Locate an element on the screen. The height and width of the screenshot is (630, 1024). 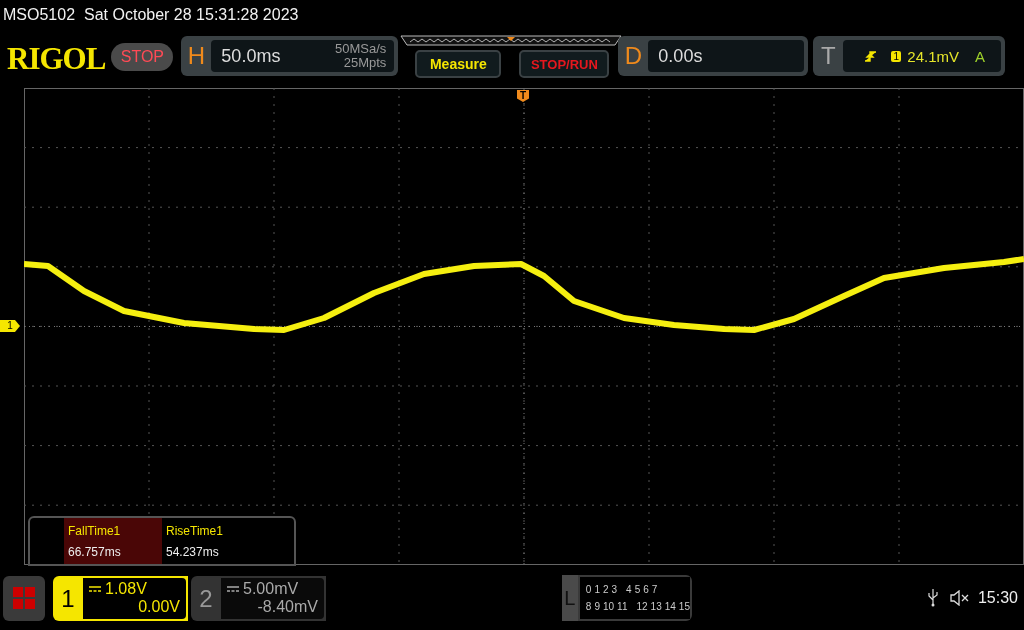
channel-panel: 1 1.08V 0.00V is located at coordinates (120, 598).